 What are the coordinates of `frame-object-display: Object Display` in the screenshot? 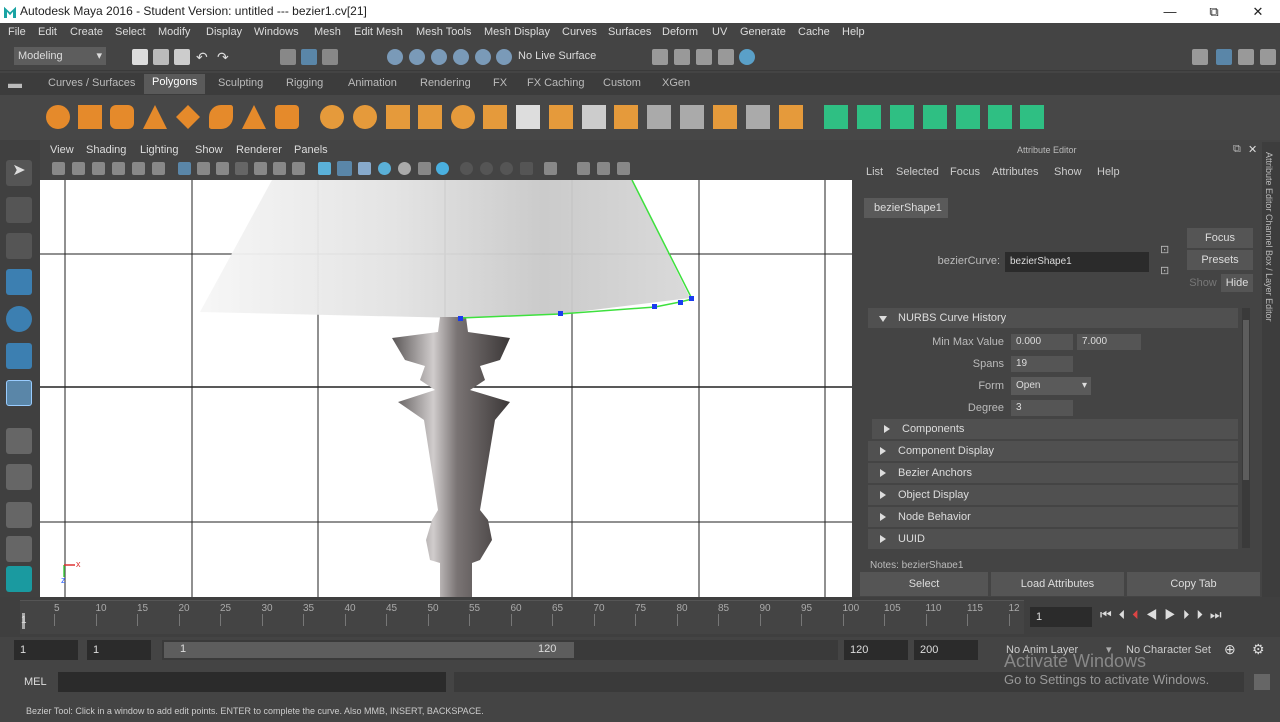 It's located at (1053, 495).